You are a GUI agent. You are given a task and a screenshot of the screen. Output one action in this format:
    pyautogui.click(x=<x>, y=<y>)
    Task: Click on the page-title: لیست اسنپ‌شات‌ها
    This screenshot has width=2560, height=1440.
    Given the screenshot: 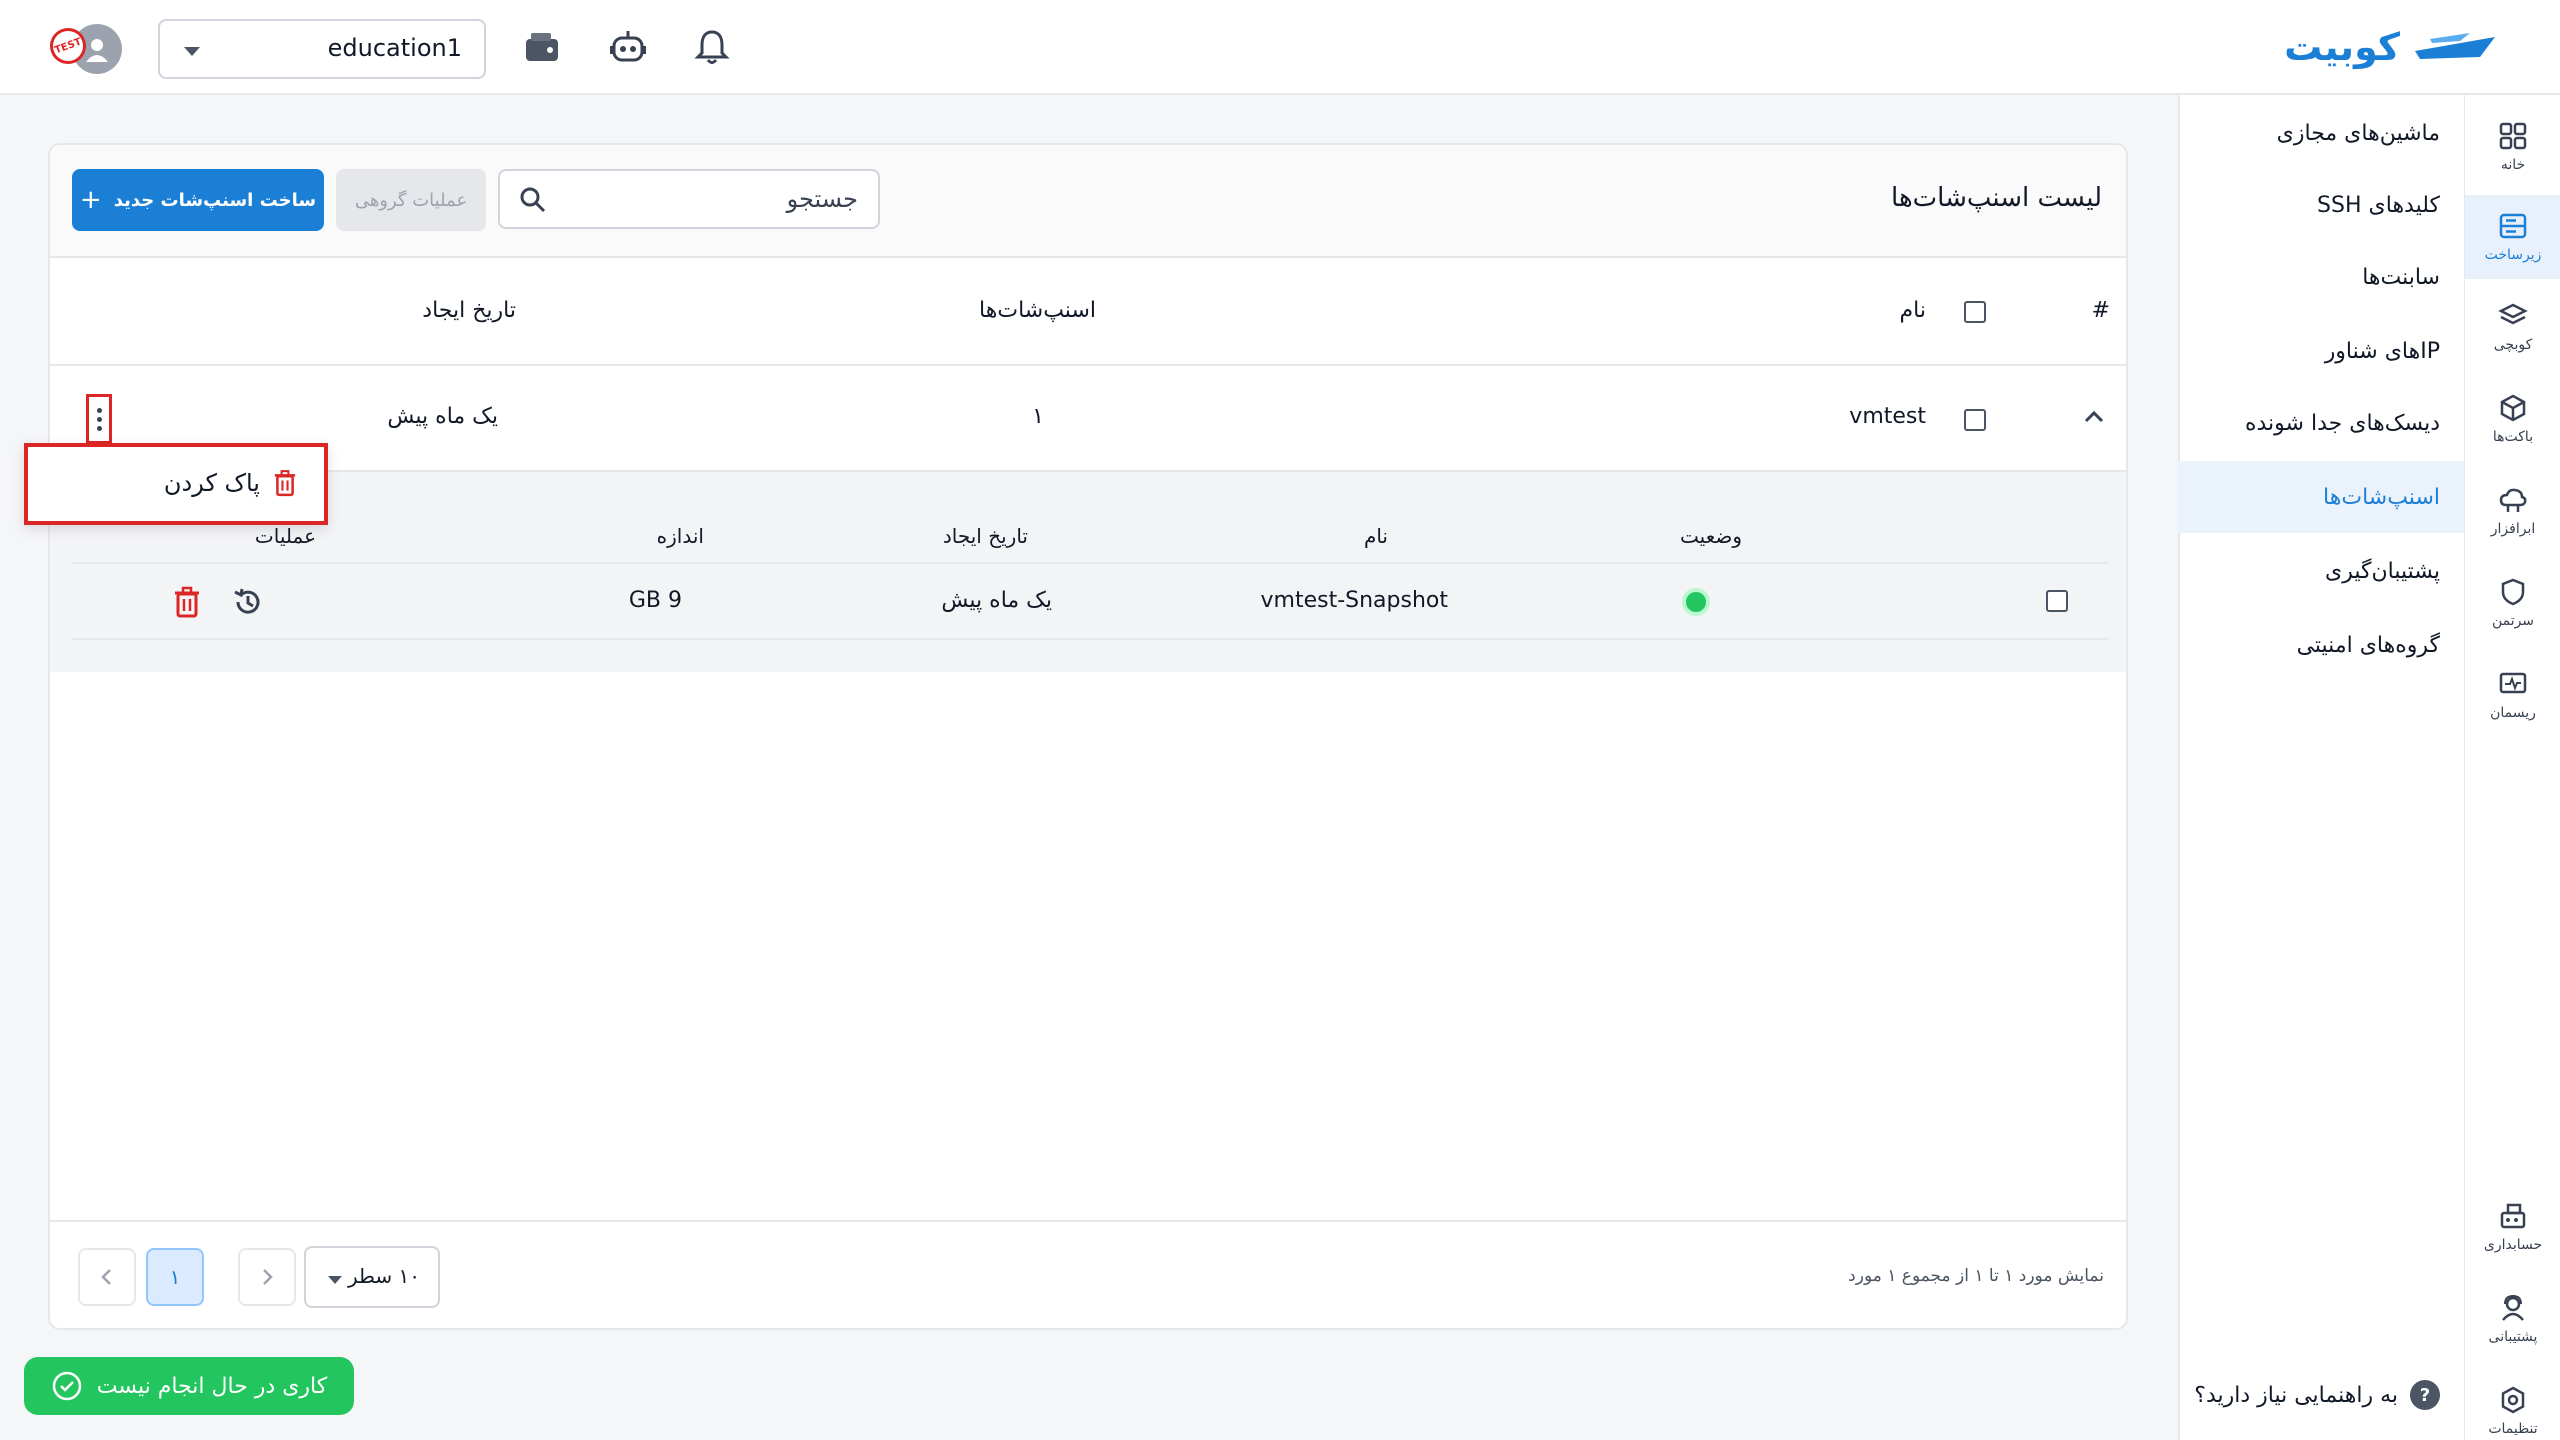 What is the action you would take?
    pyautogui.click(x=1996, y=198)
    